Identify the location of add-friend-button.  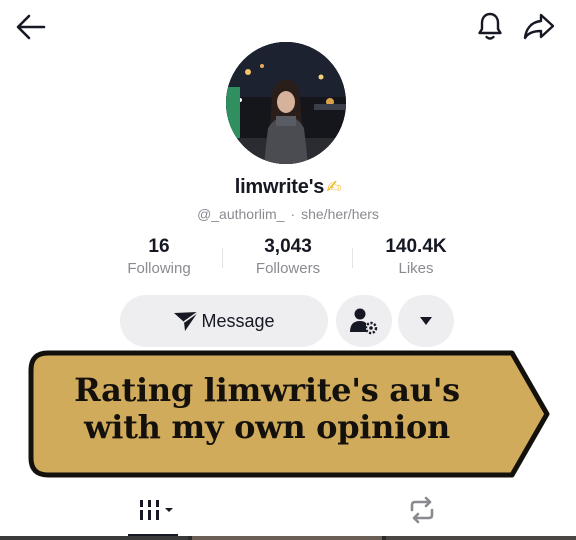
(364, 321).